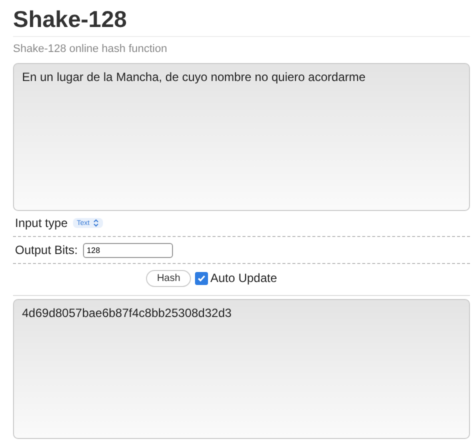  I want to click on hash-button: Hash, so click(169, 278).